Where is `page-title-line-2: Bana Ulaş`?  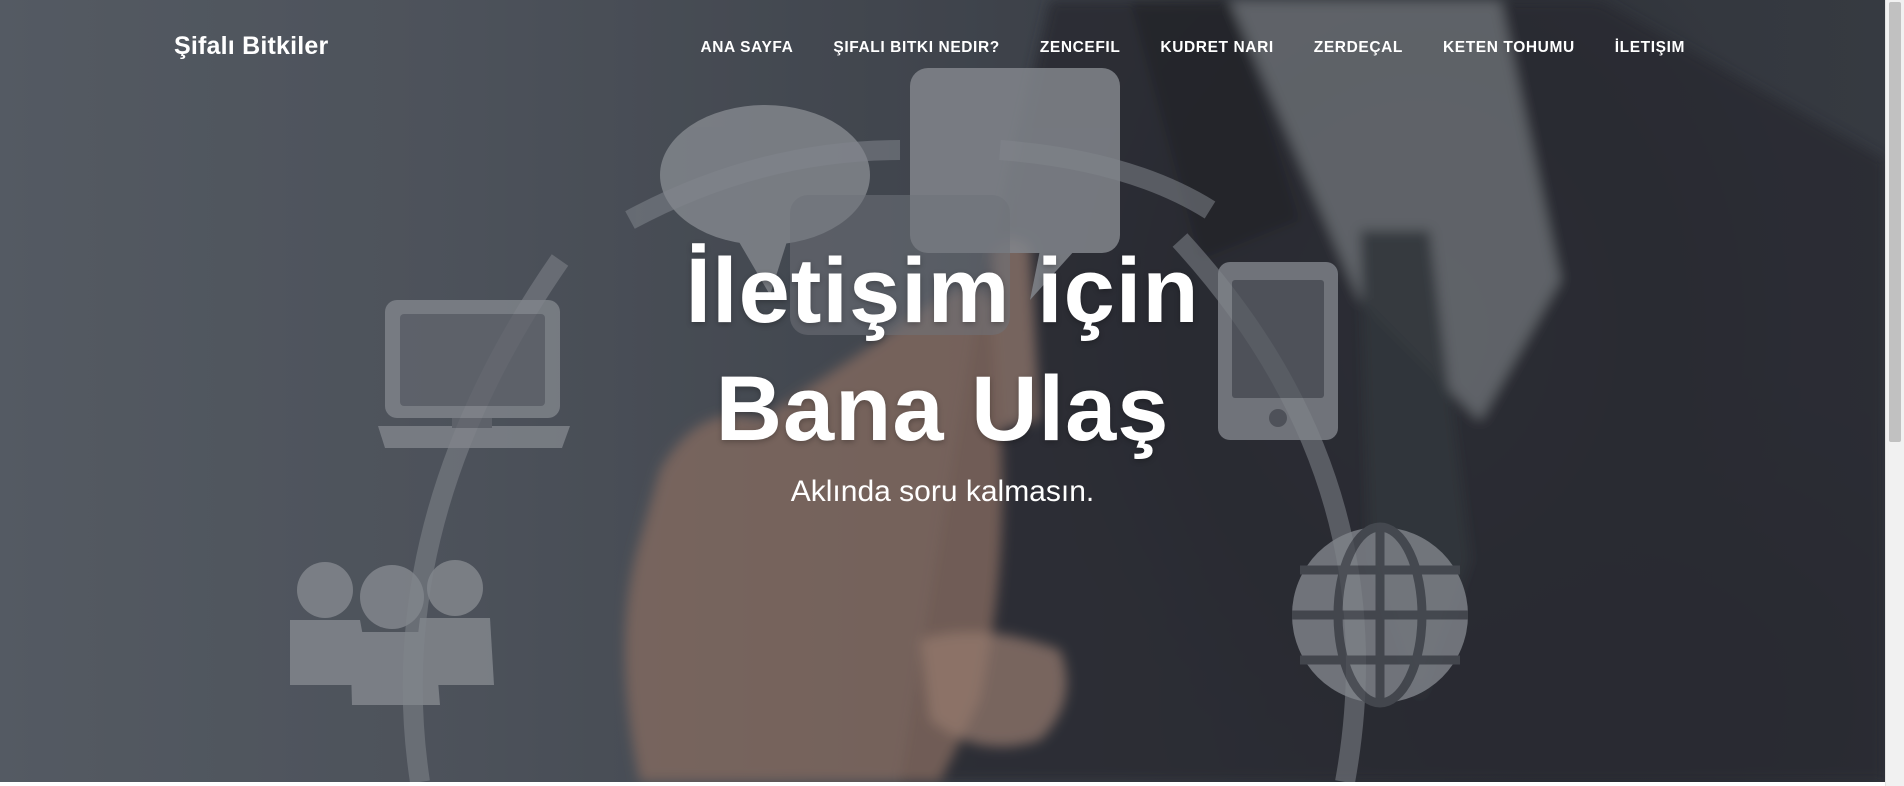 page-title-line-2: Bana Ulaş is located at coordinates (942, 409).